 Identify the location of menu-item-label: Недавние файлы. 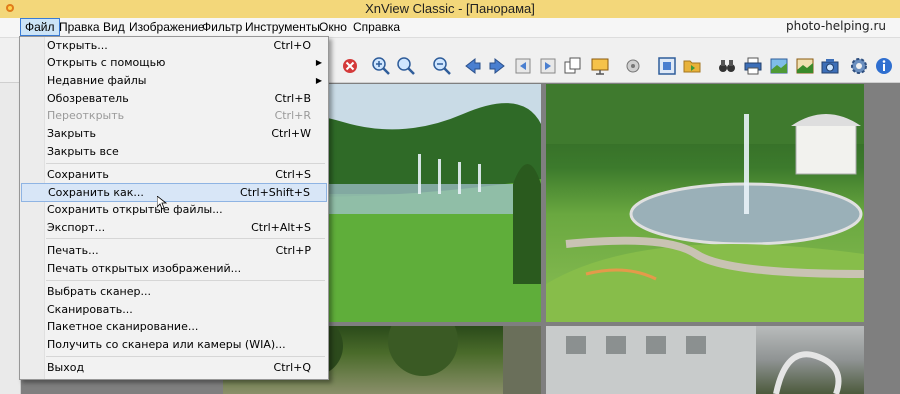
(97, 80).